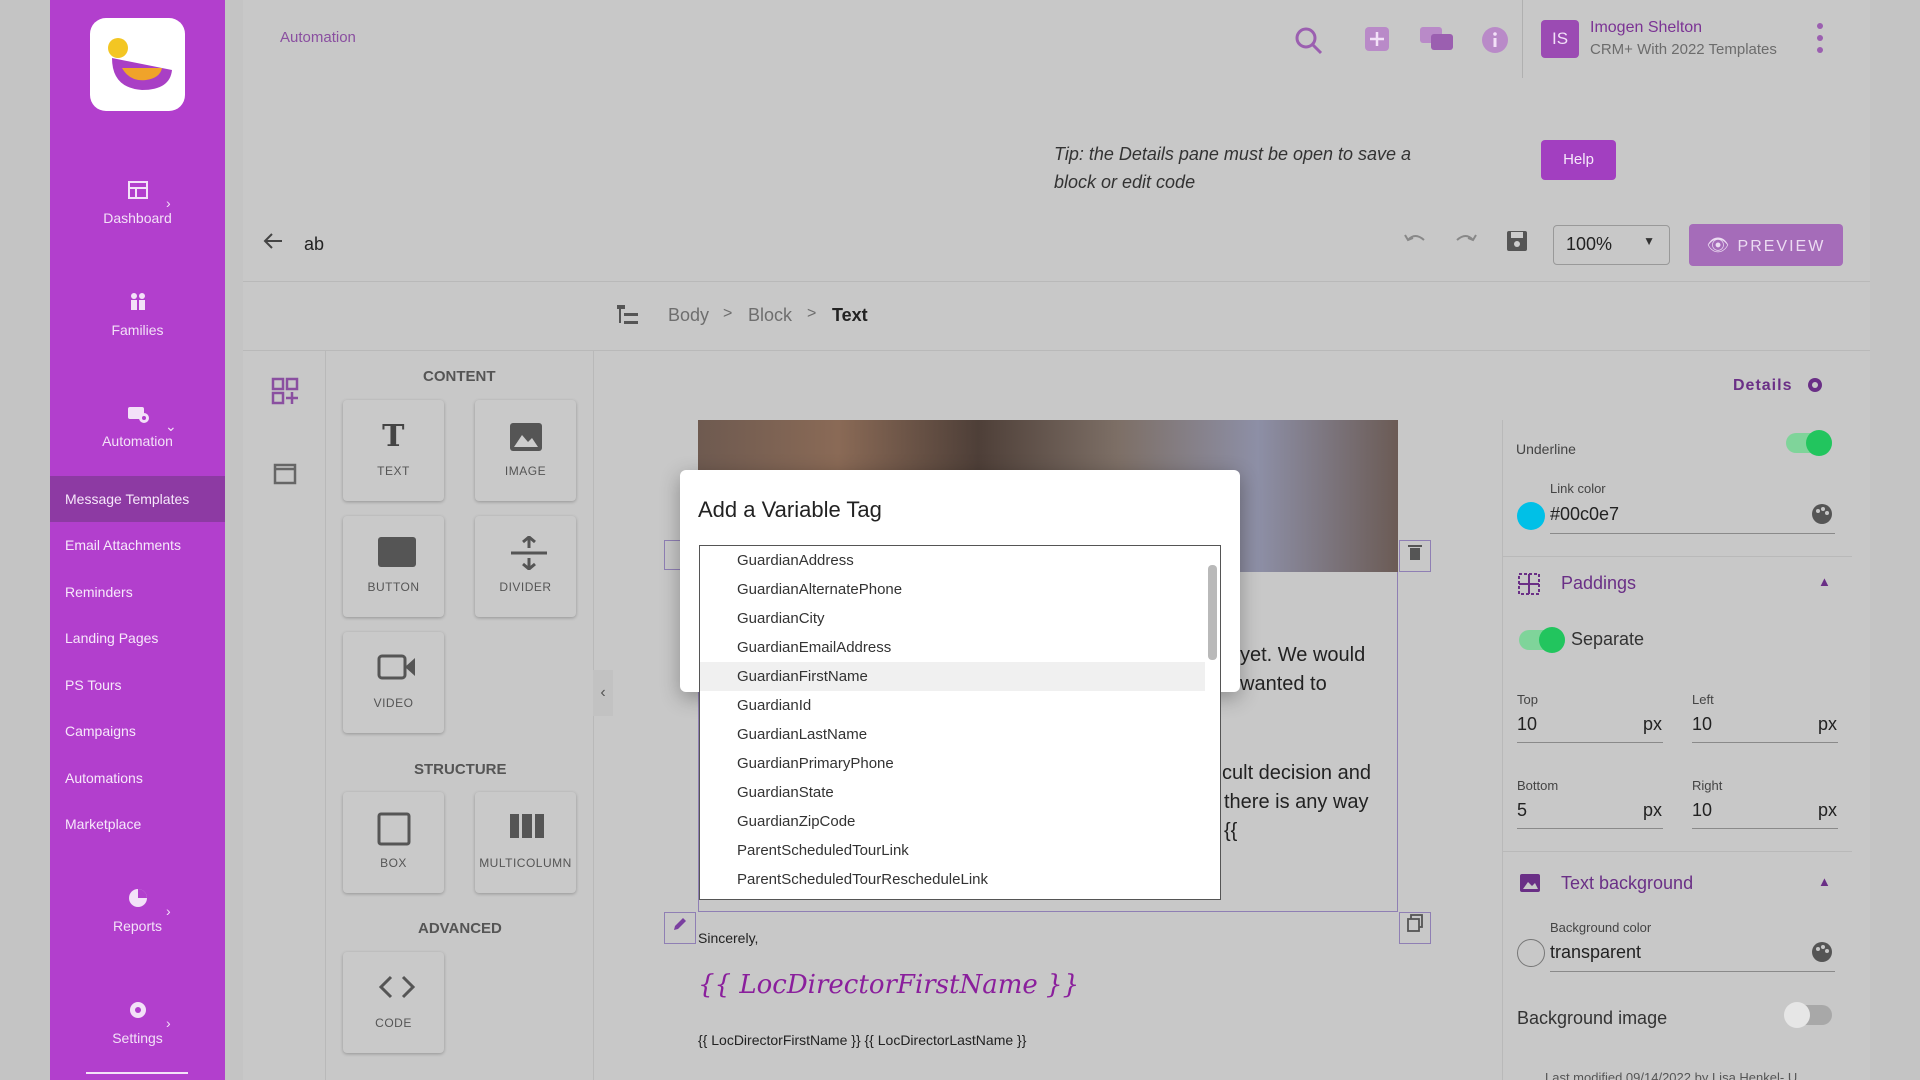 The height and width of the screenshot is (1080, 1920). Describe the element at coordinates (1702, 724) in the screenshot. I see `left-padding-input: 10` at that location.